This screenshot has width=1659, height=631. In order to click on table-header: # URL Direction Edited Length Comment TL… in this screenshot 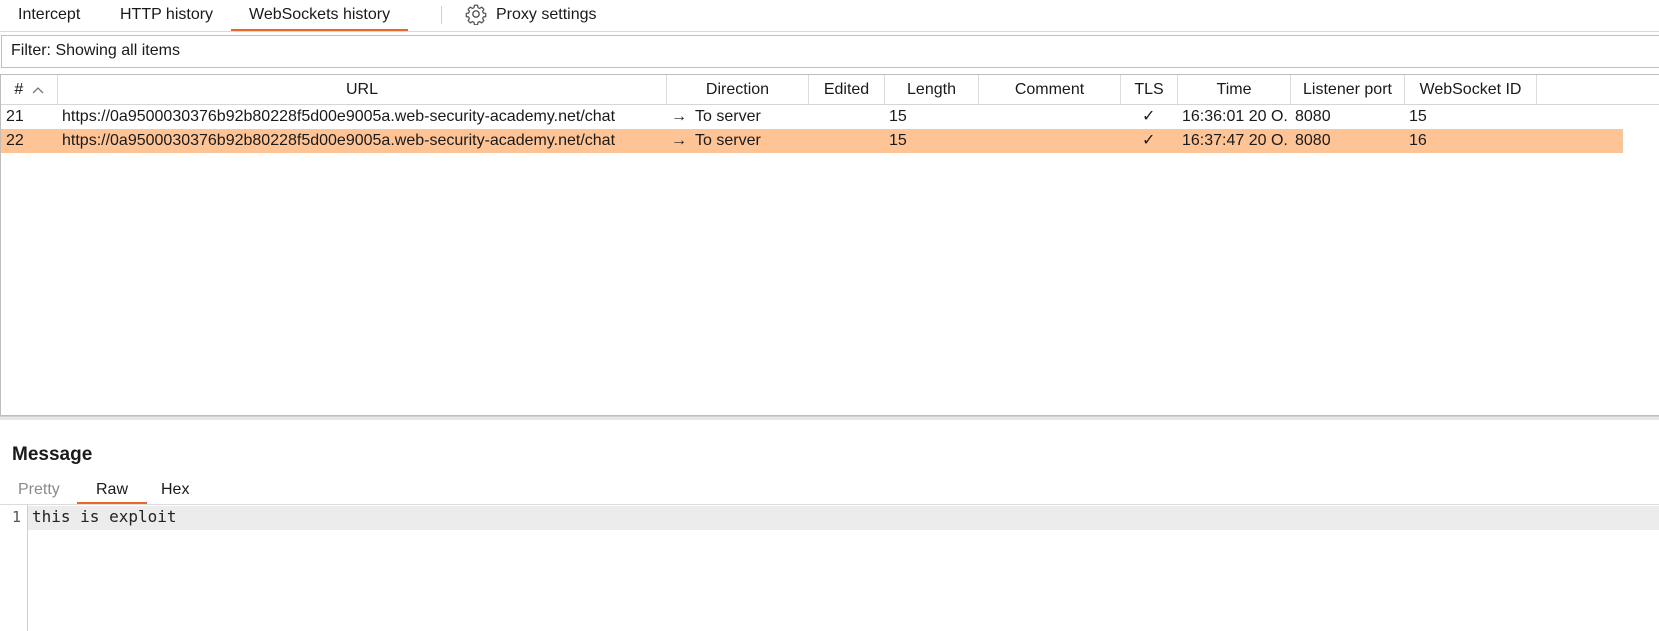, I will do `click(830, 90)`.